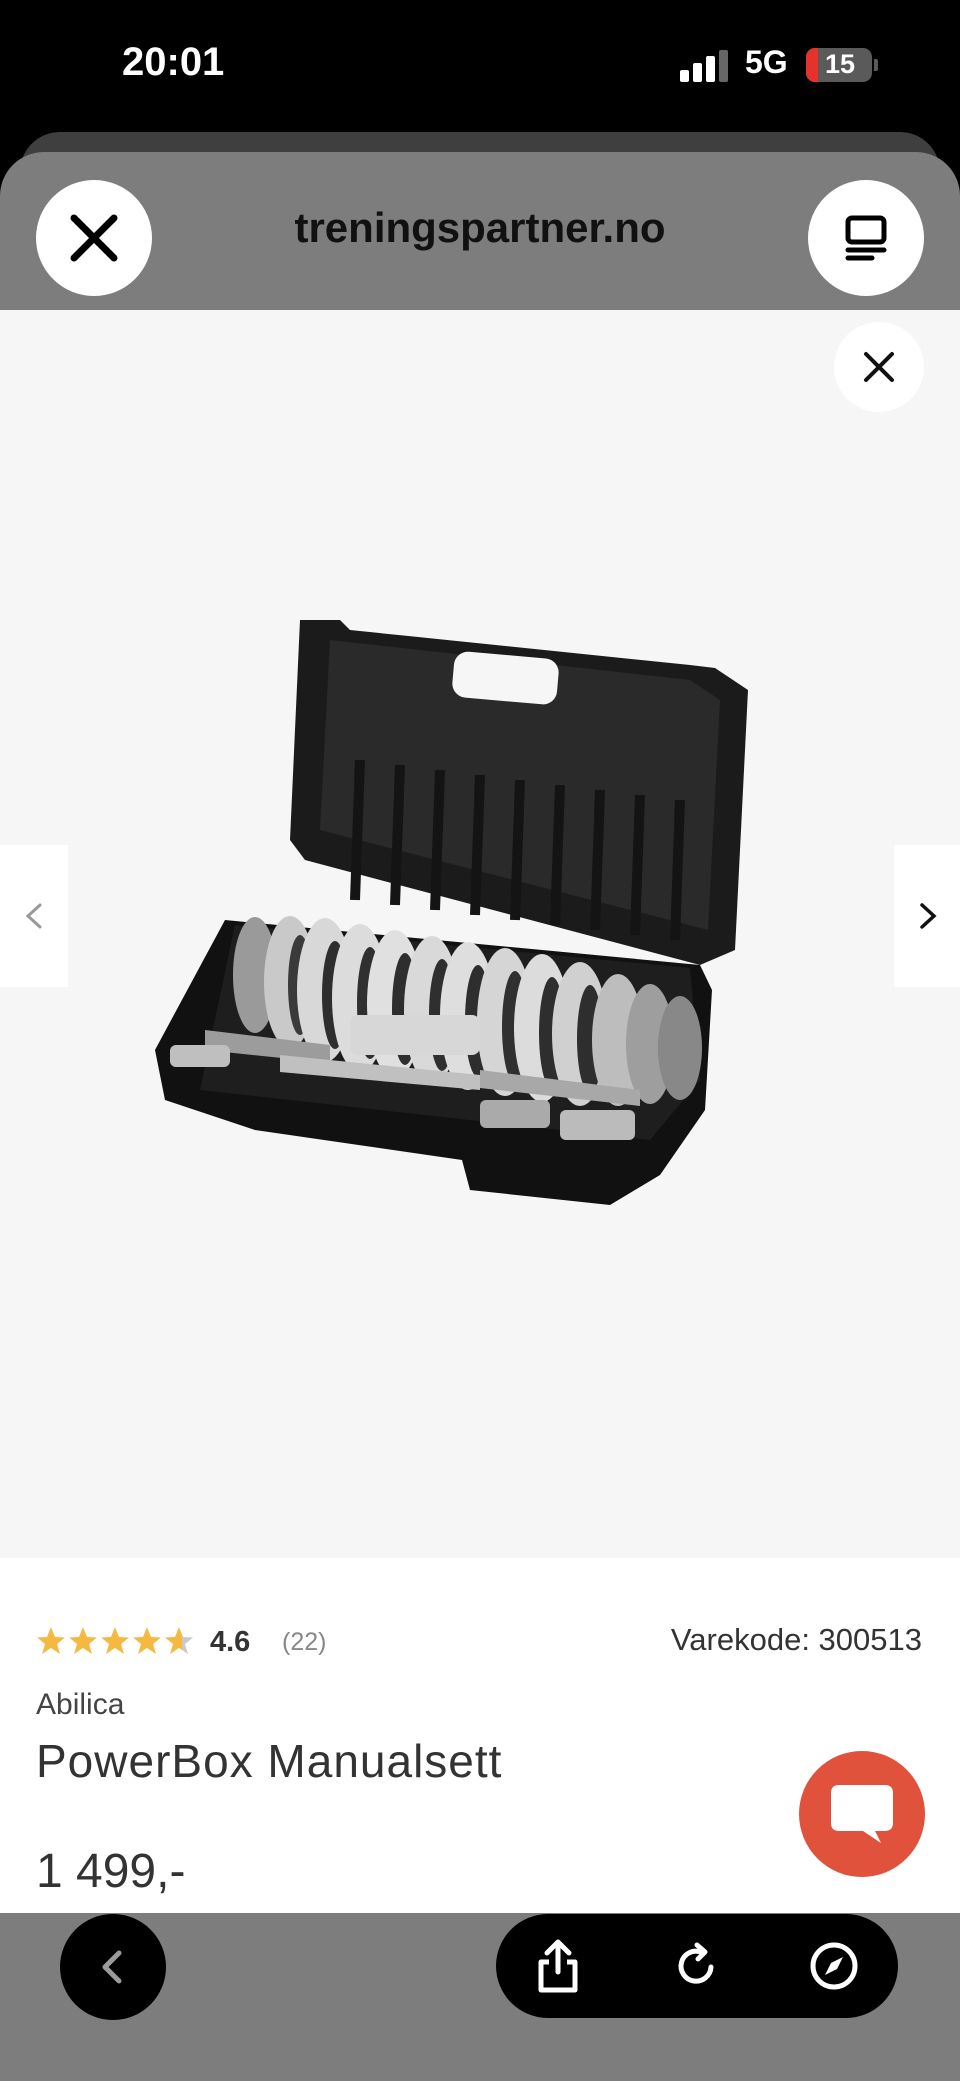  What do you see at coordinates (230, 1642) in the screenshot?
I see `rating-value: 4.6` at bounding box center [230, 1642].